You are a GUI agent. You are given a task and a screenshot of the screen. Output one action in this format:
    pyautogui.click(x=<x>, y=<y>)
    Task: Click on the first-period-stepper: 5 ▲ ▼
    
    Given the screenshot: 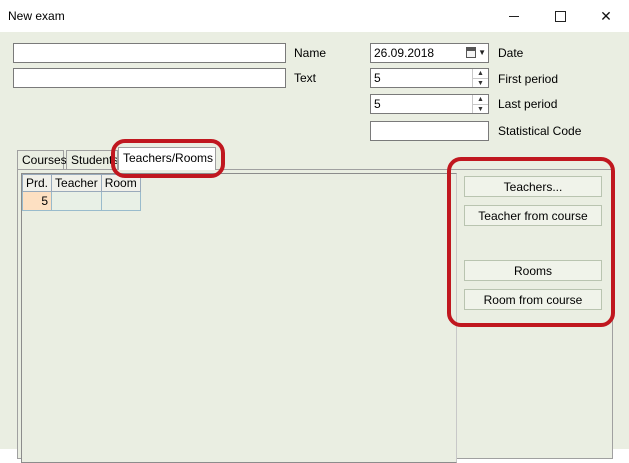 What is the action you would take?
    pyautogui.click(x=429, y=78)
    